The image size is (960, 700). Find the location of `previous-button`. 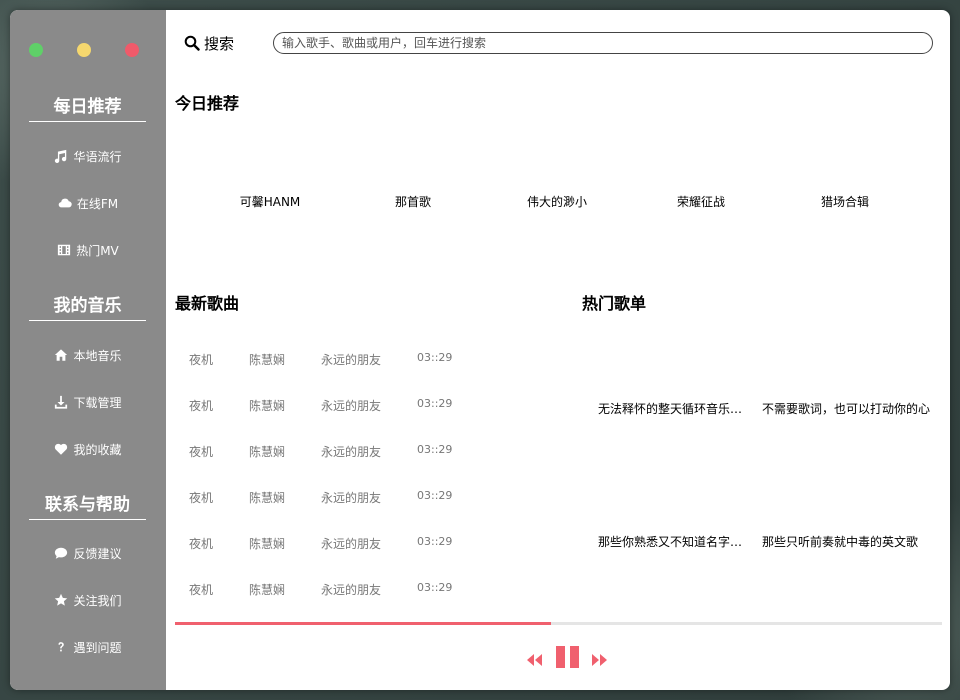

previous-button is located at coordinates (534, 660).